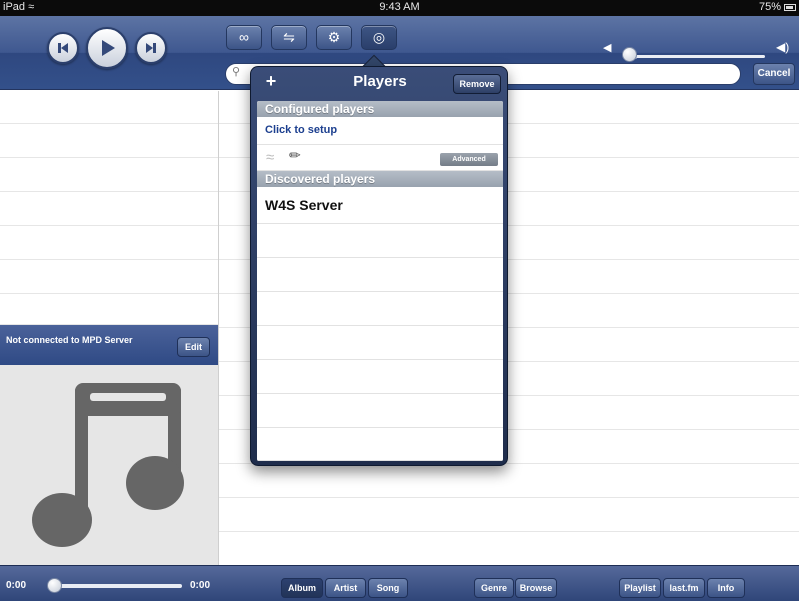 This screenshot has width=799, height=601. Describe the element at coordinates (477, 84) in the screenshot. I see `remove-button: Remove` at that location.